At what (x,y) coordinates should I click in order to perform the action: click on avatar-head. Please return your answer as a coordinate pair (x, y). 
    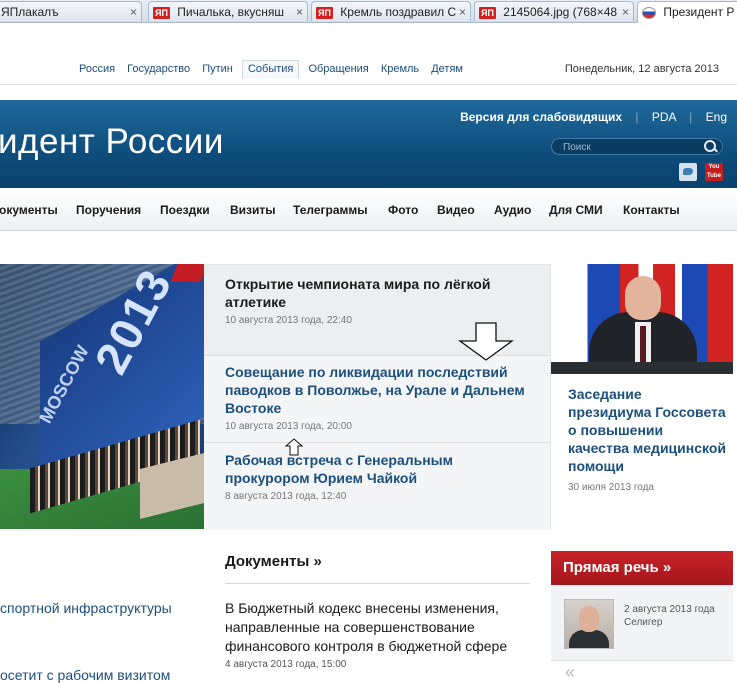
    Looking at the image, I should click on (589, 619).